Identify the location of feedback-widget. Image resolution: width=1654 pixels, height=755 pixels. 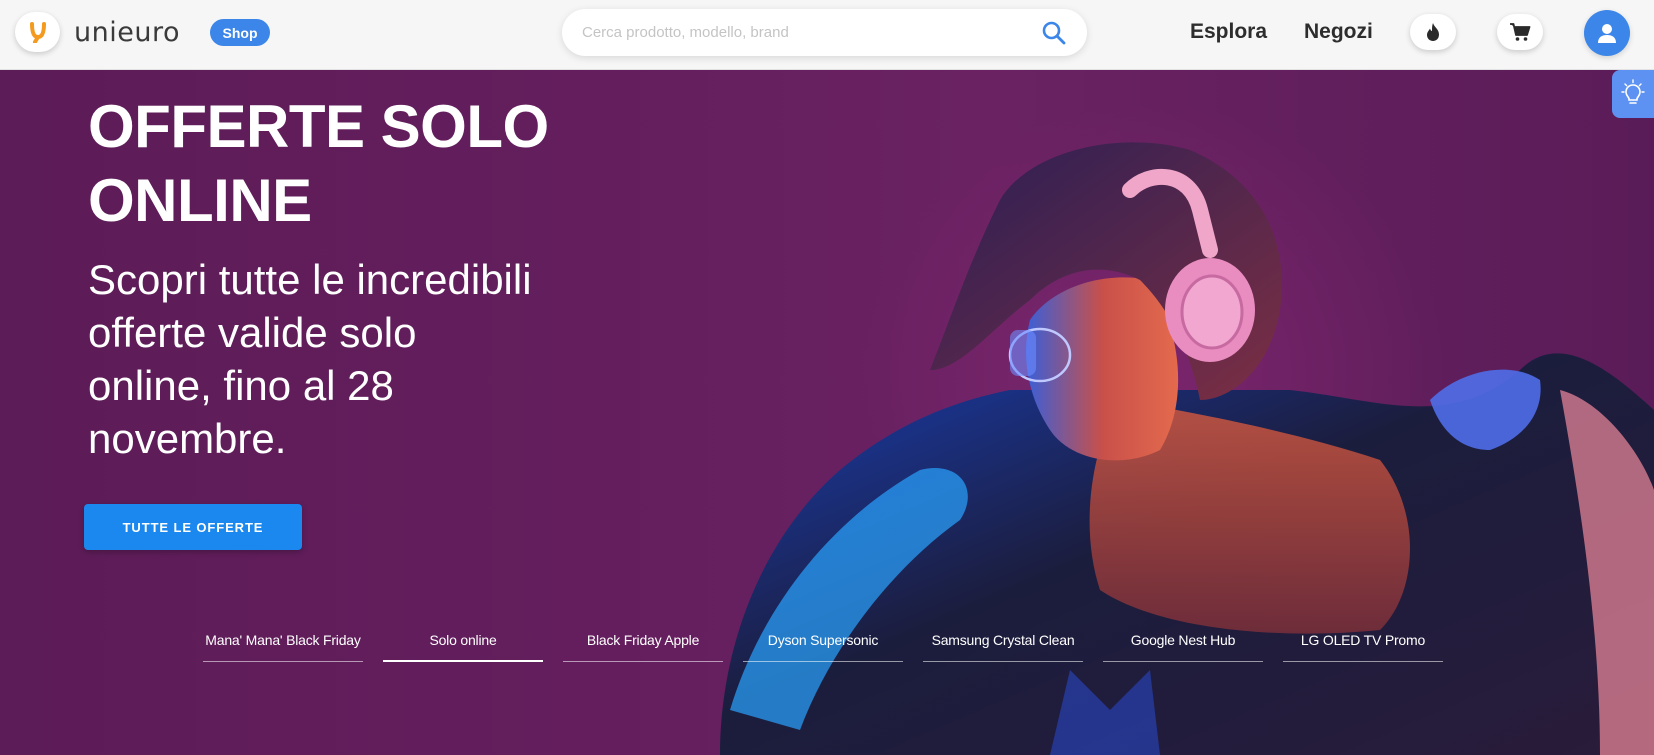
(1633, 94).